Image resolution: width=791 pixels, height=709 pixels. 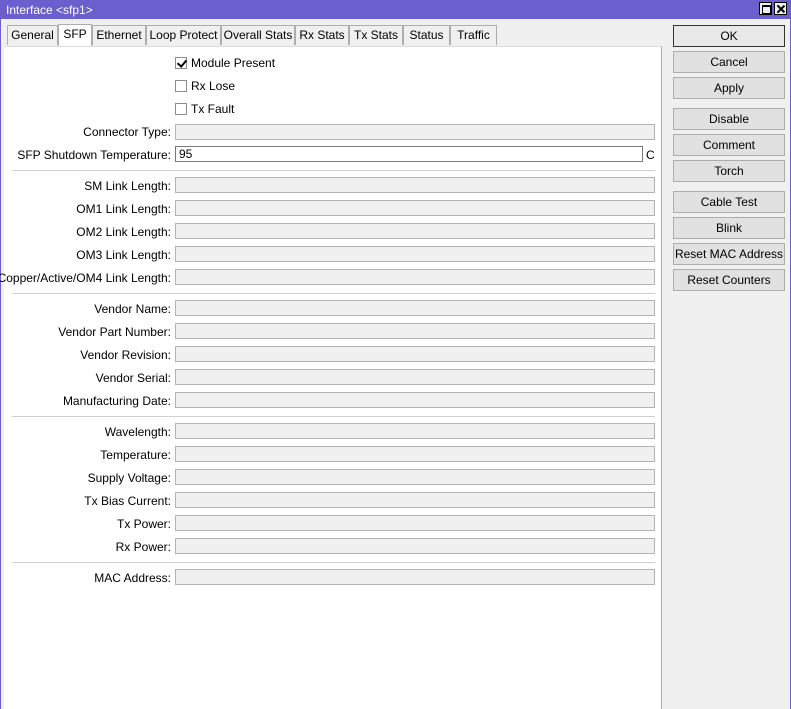 I want to click on tx-fault-checkbox, so click(x=181, y=109).